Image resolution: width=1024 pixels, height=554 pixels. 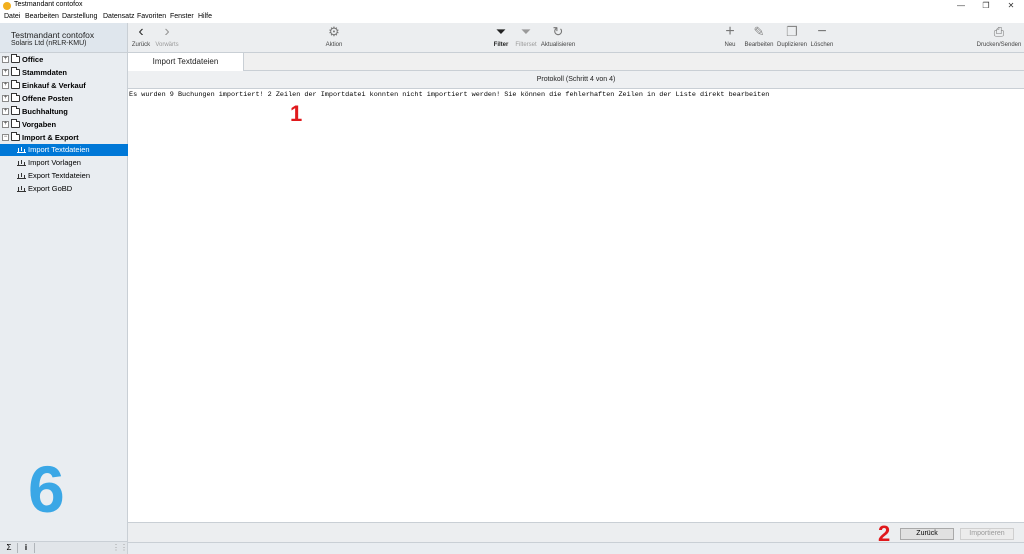 I want to click on sidebar-item-label: Stammdaten, so click(x=45, y=72).